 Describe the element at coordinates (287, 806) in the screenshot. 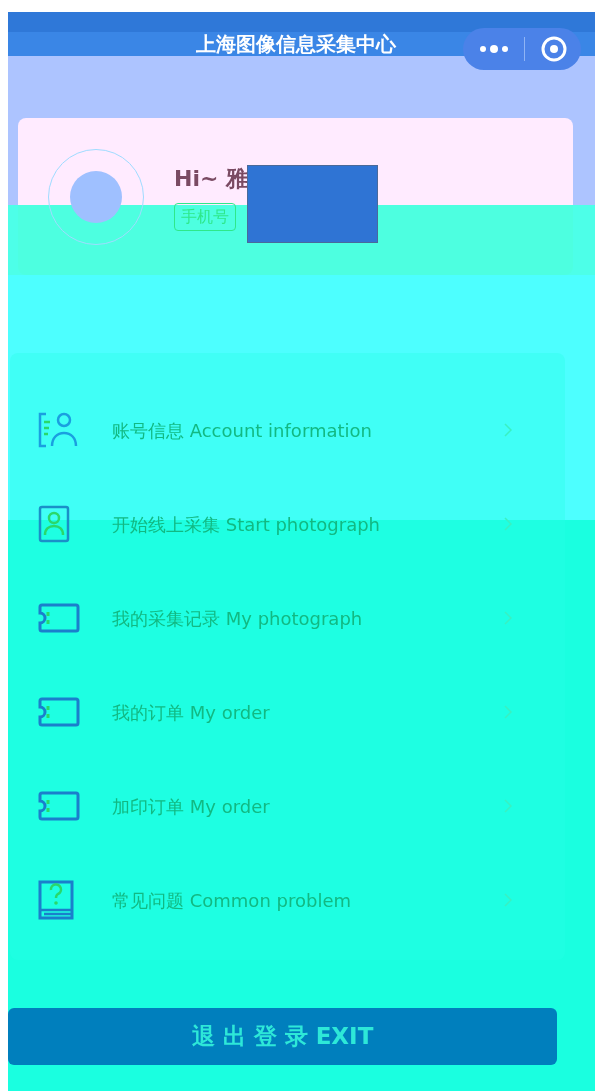

I see `menu-item: 加印订单 My order` at that location.